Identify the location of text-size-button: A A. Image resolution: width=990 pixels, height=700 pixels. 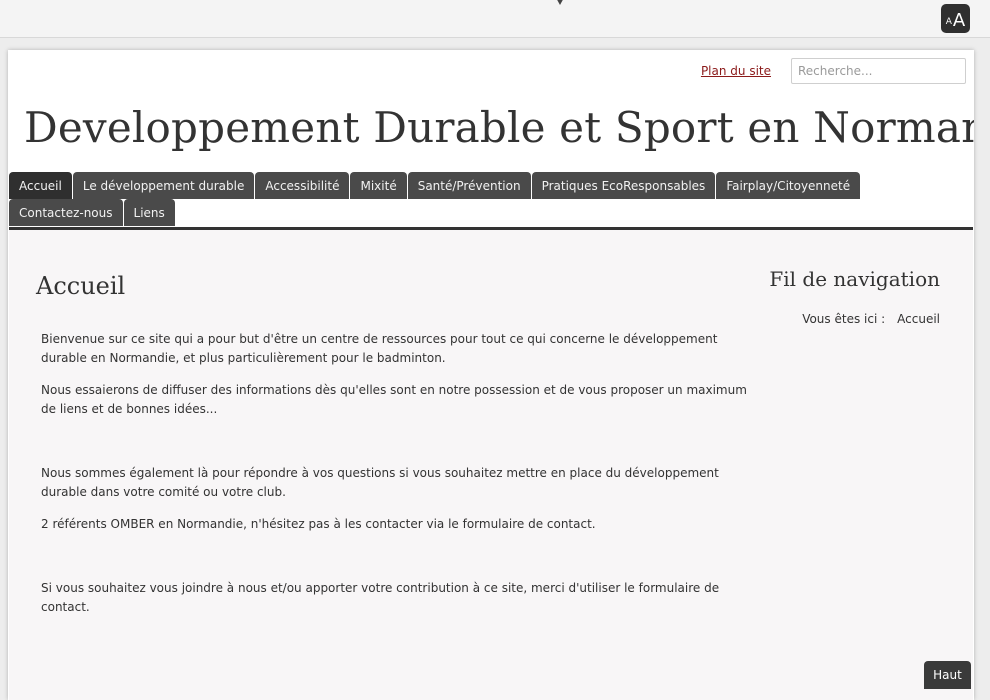
(955, 18).